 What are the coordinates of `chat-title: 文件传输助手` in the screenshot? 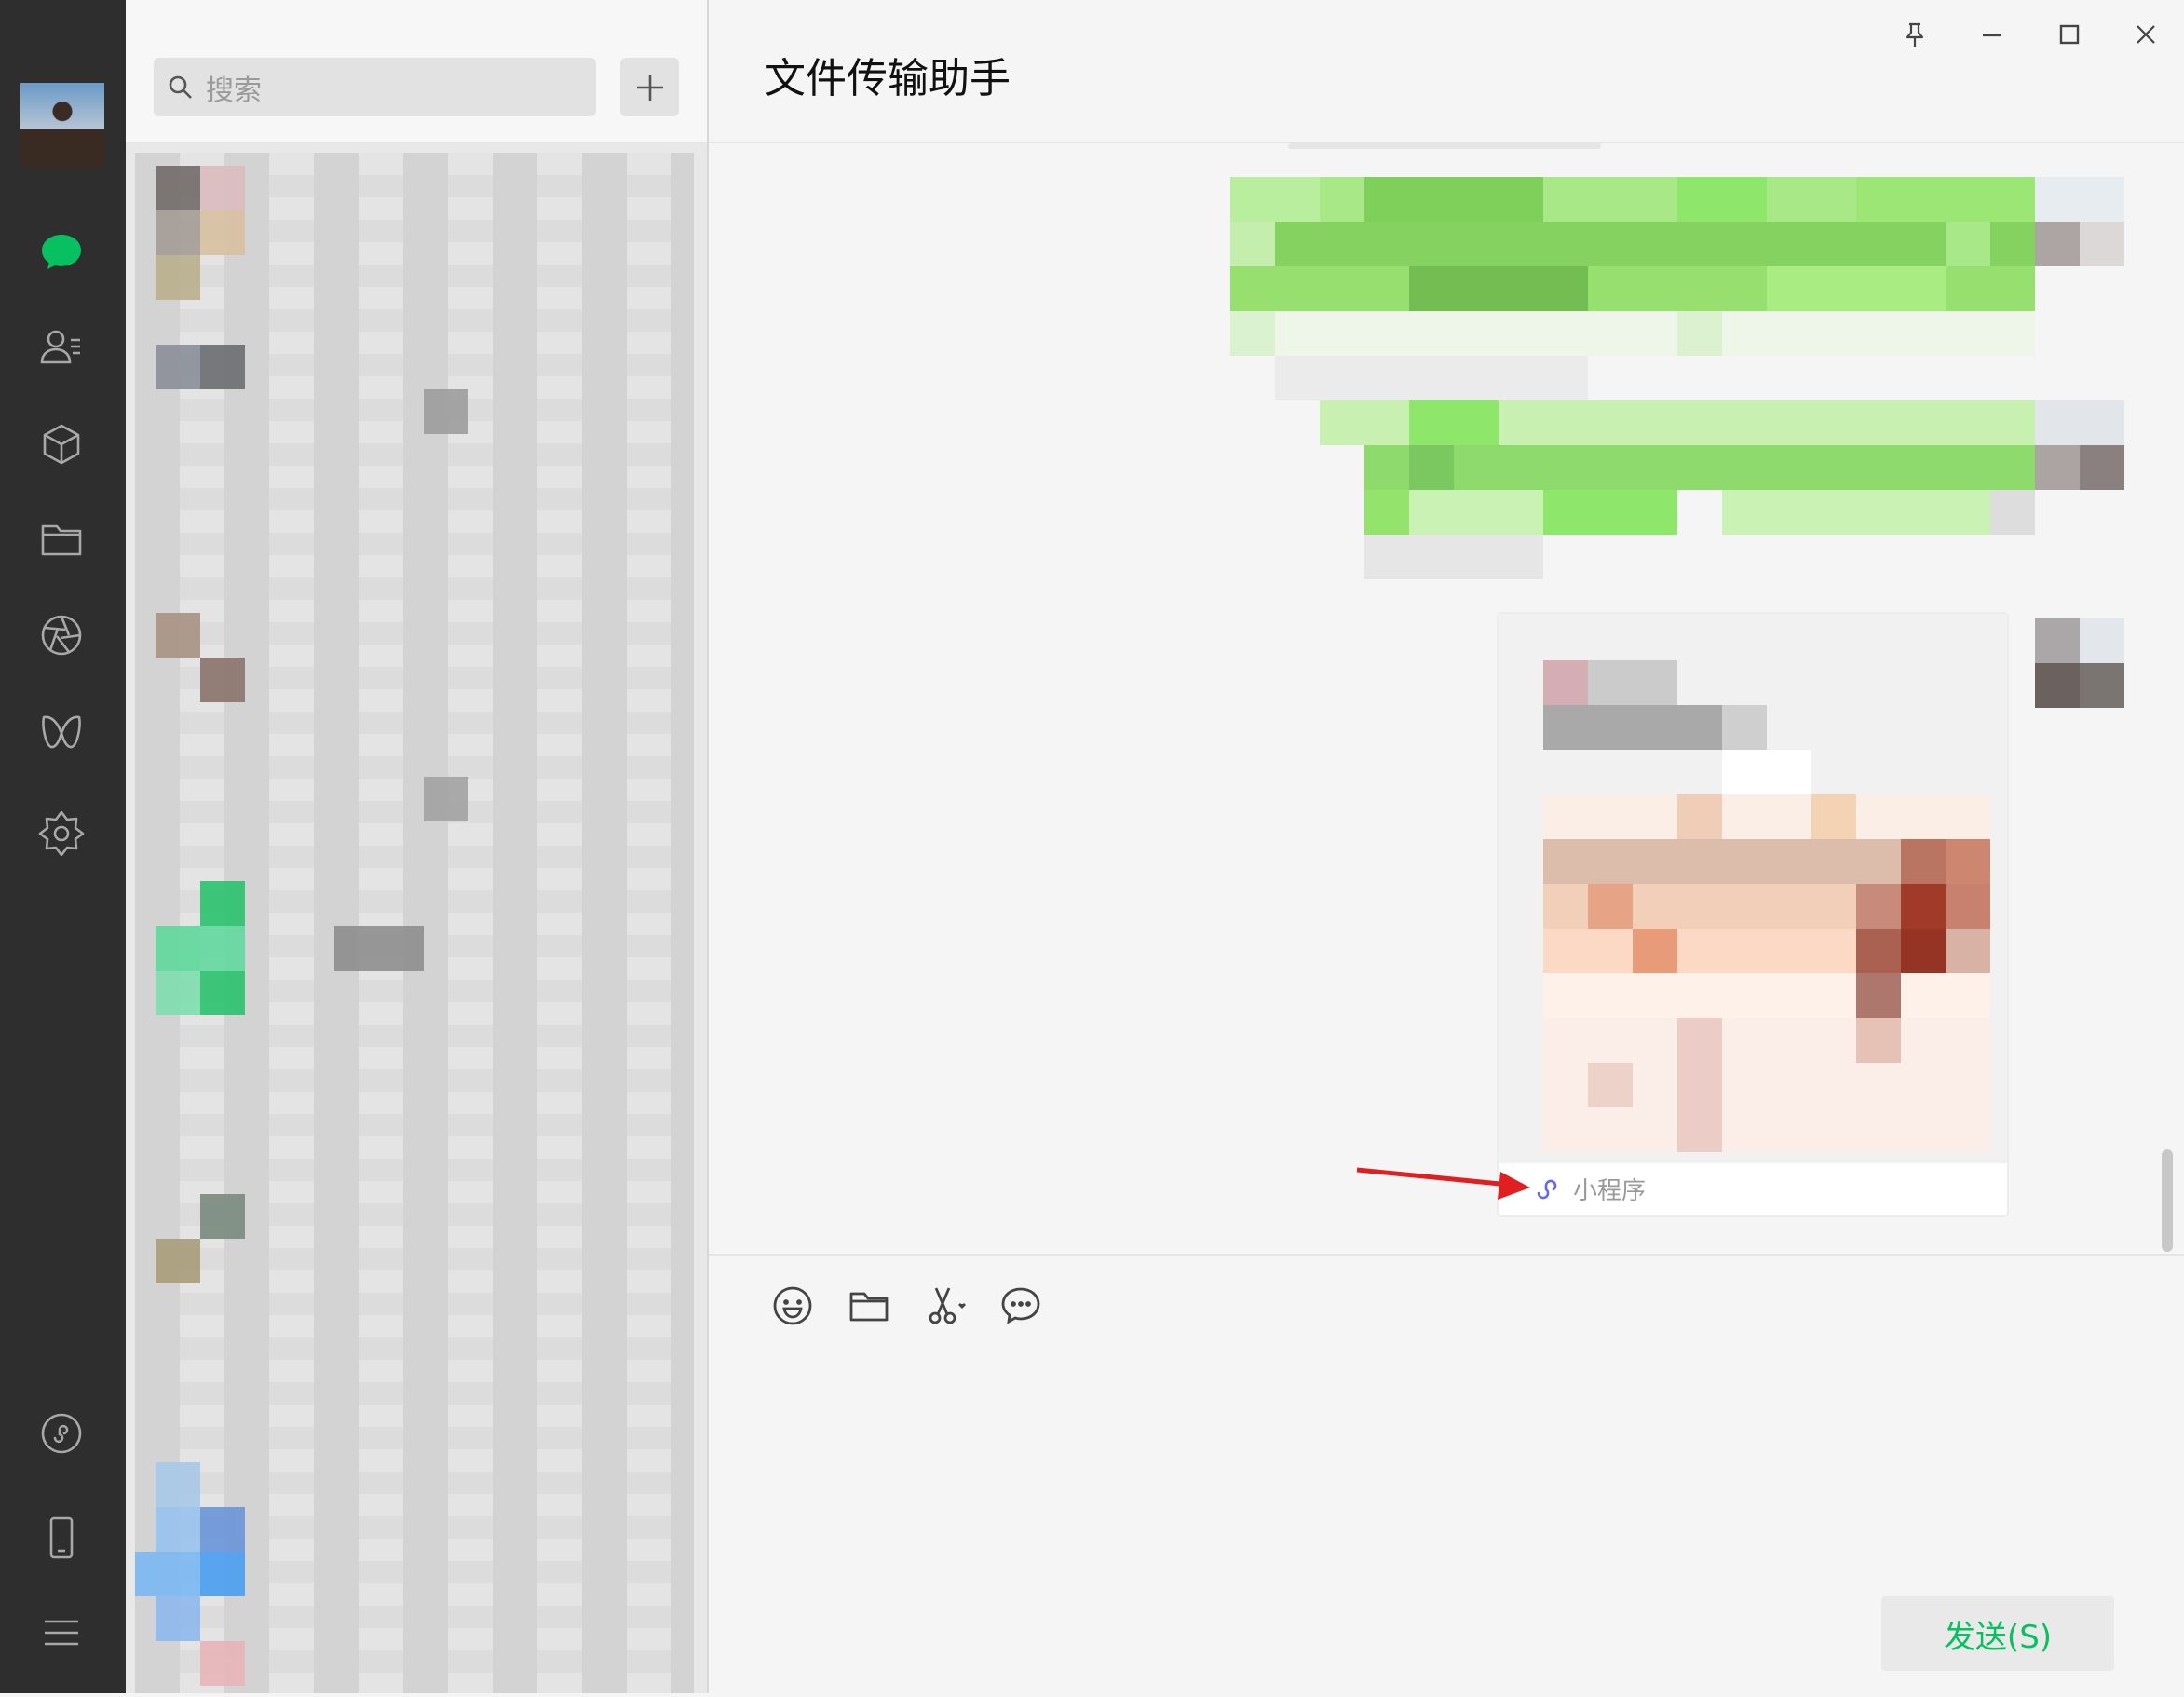 It's located at (888, 78).